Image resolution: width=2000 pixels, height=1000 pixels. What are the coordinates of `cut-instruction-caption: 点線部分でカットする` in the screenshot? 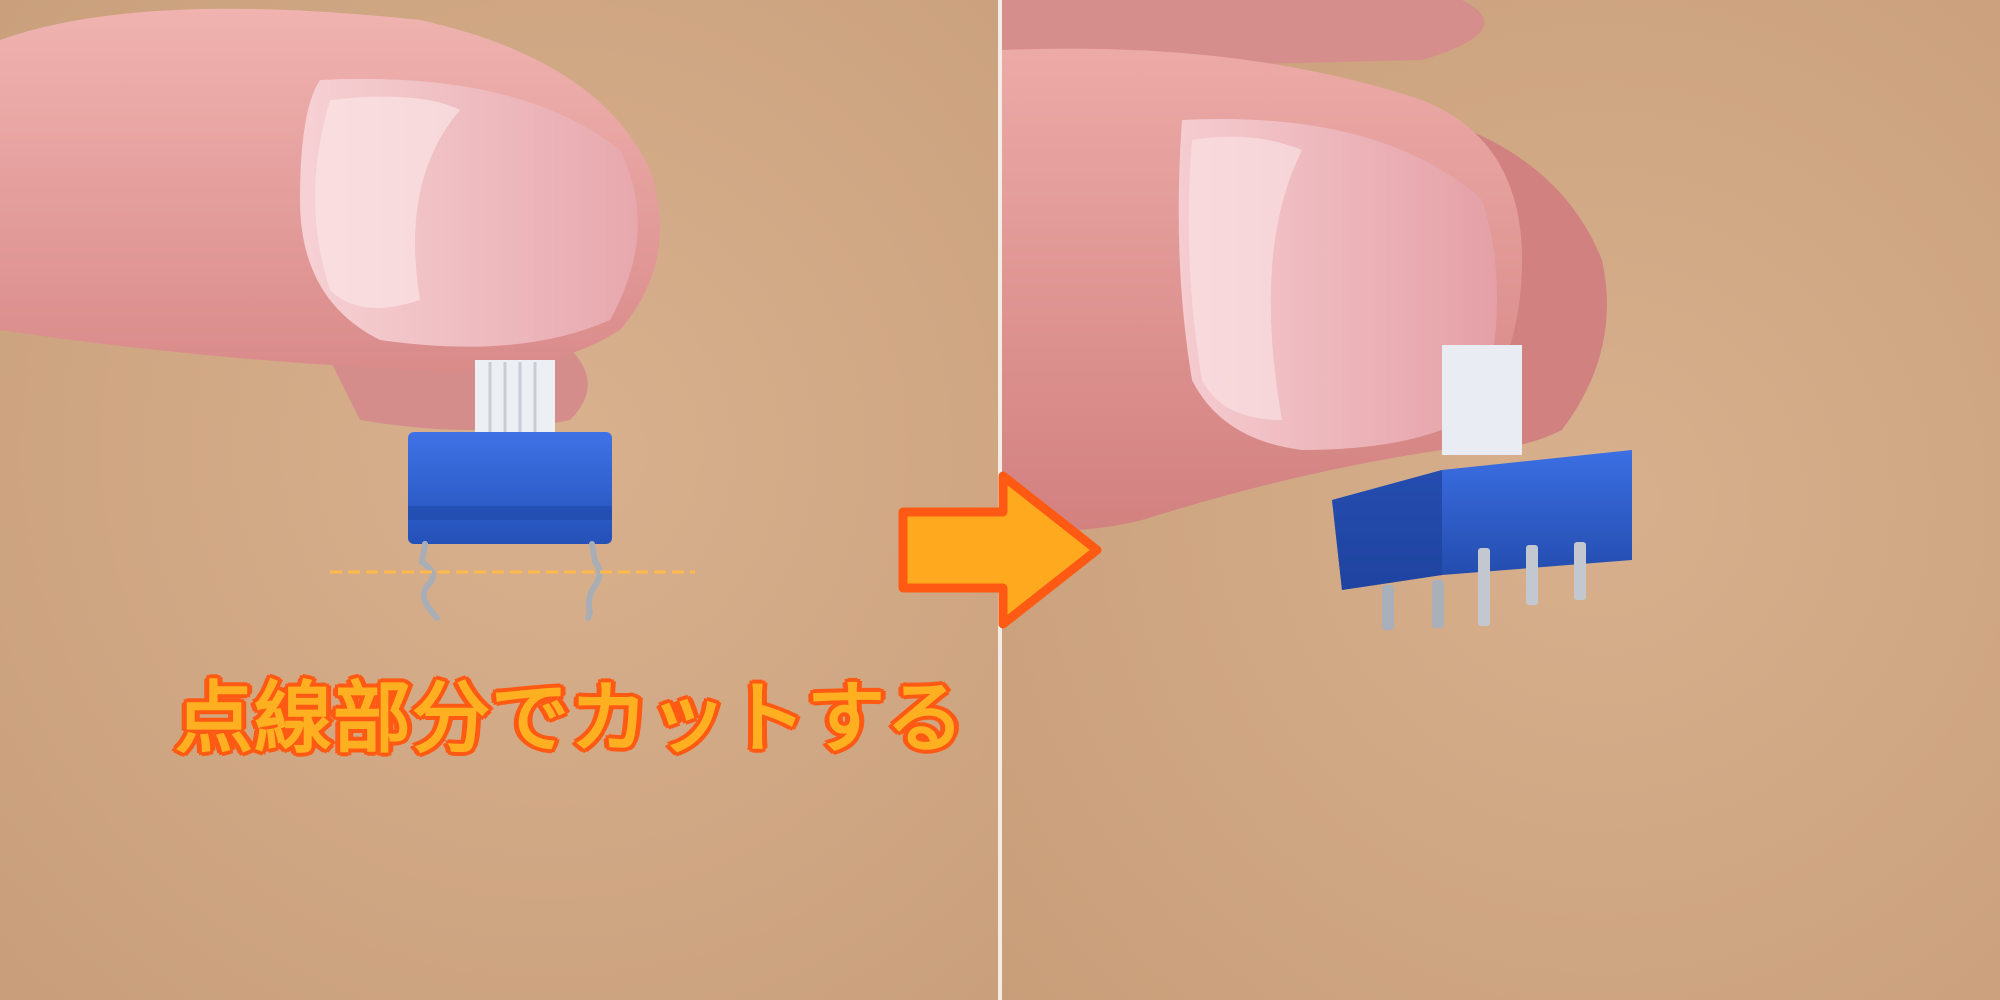 It's located at (570, 719).